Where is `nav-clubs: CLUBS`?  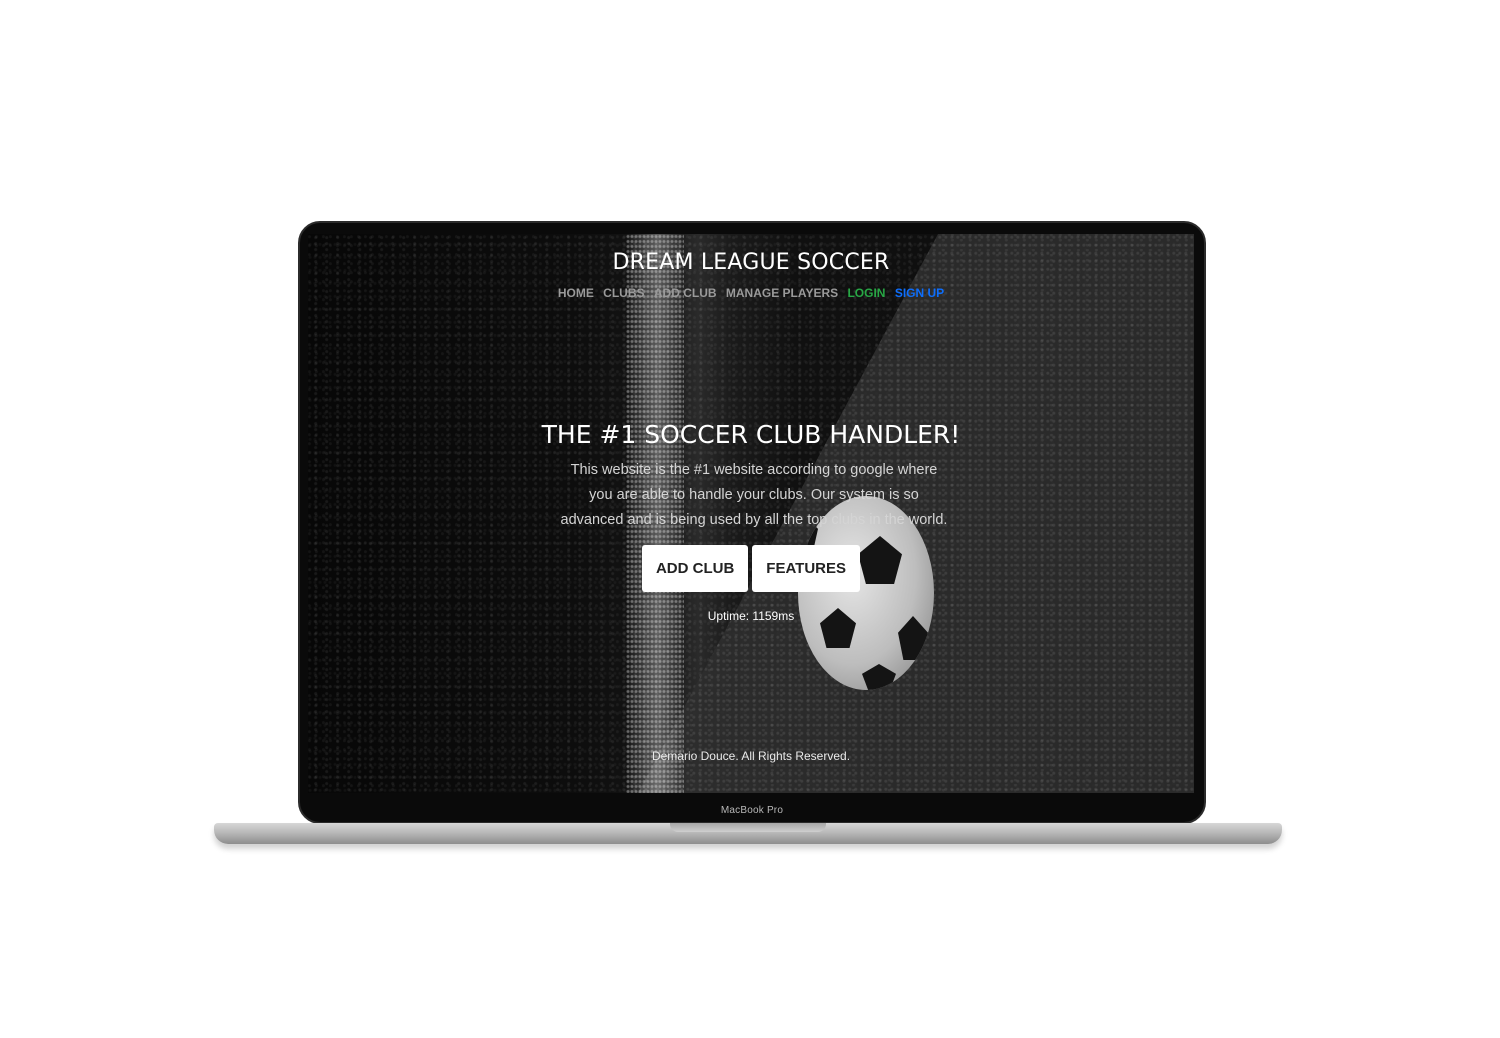 nav-clubs: CLUBS is located at coordinates (623, 293).